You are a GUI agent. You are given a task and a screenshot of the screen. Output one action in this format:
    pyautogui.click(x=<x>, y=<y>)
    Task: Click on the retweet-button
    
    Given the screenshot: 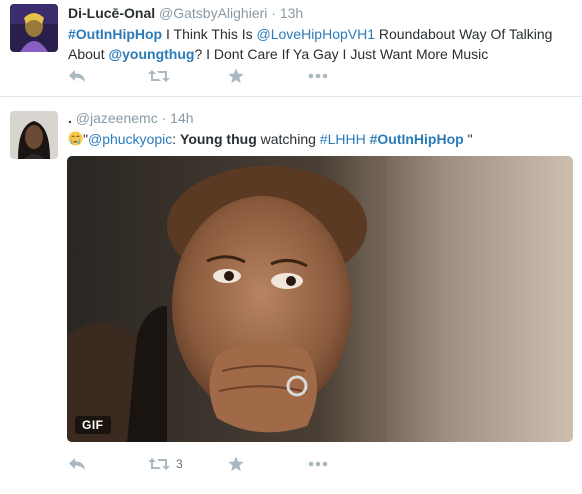 What is the action you would take?
    pyautogui.click(x=162, y=76)
    